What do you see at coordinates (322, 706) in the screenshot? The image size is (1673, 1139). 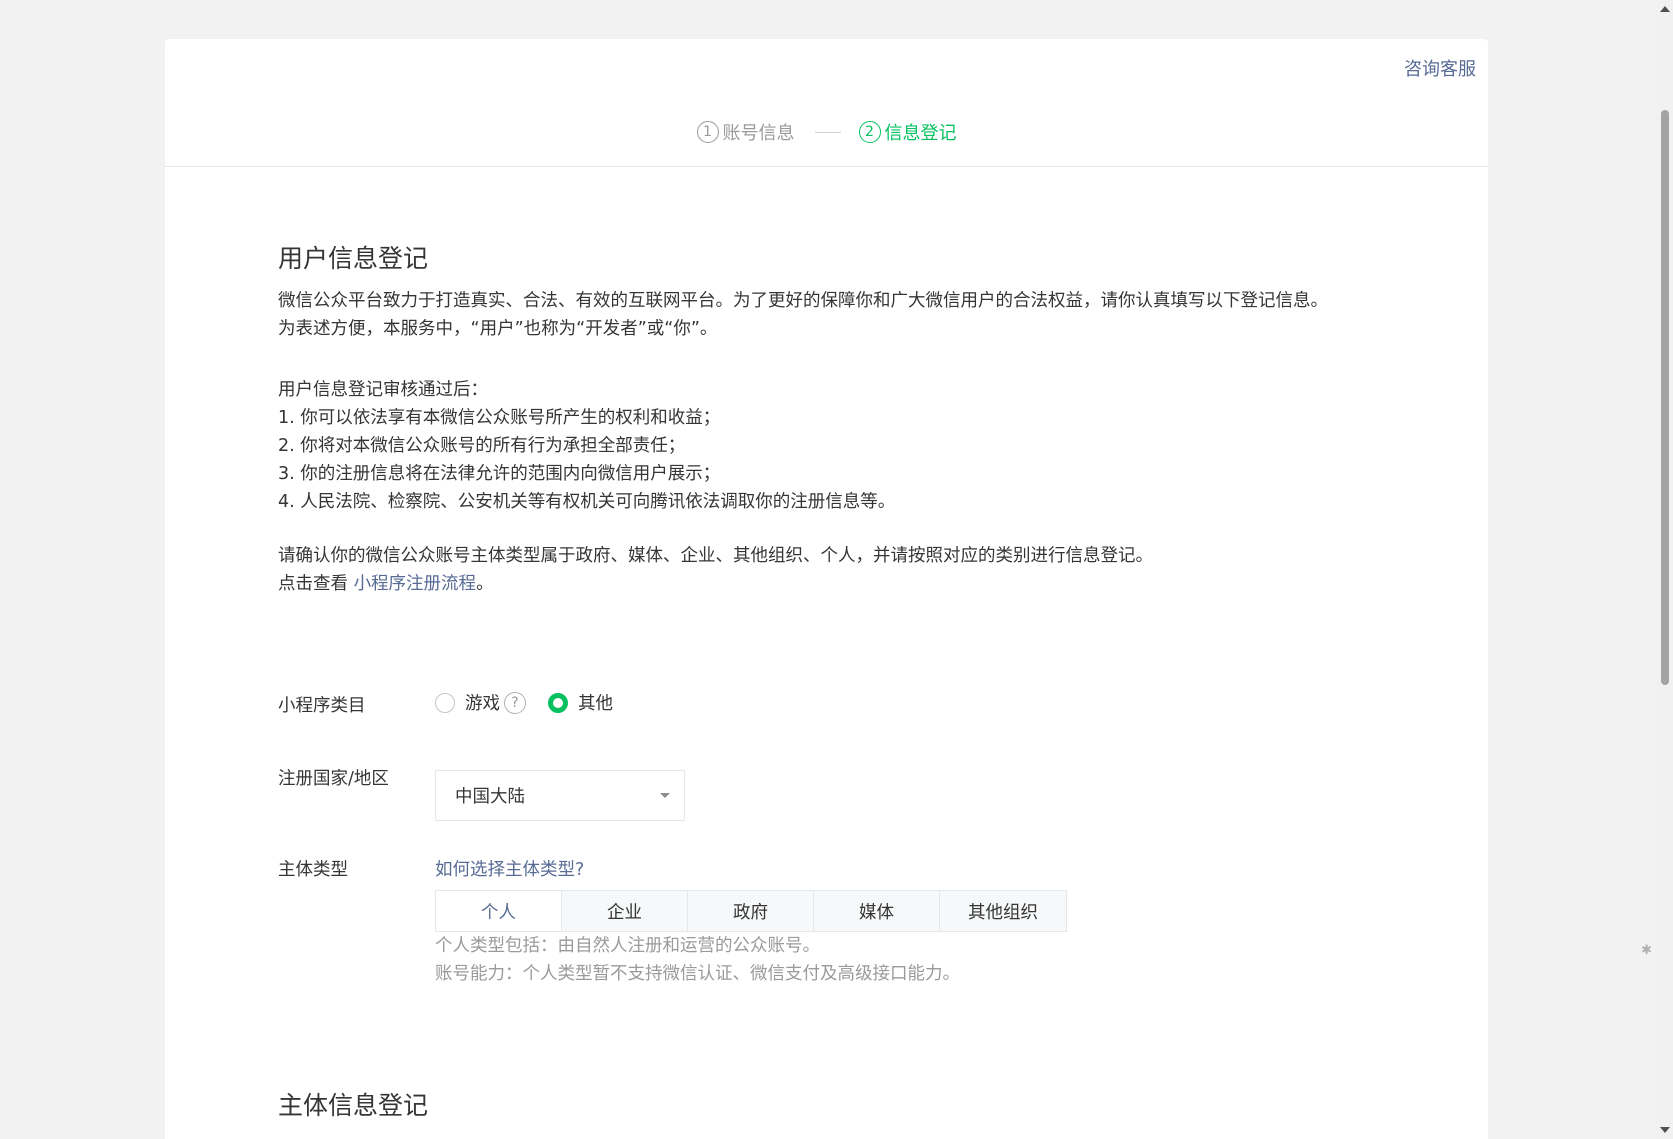 I see `category-label: 小程序类目` at bounding box center [322, 706].